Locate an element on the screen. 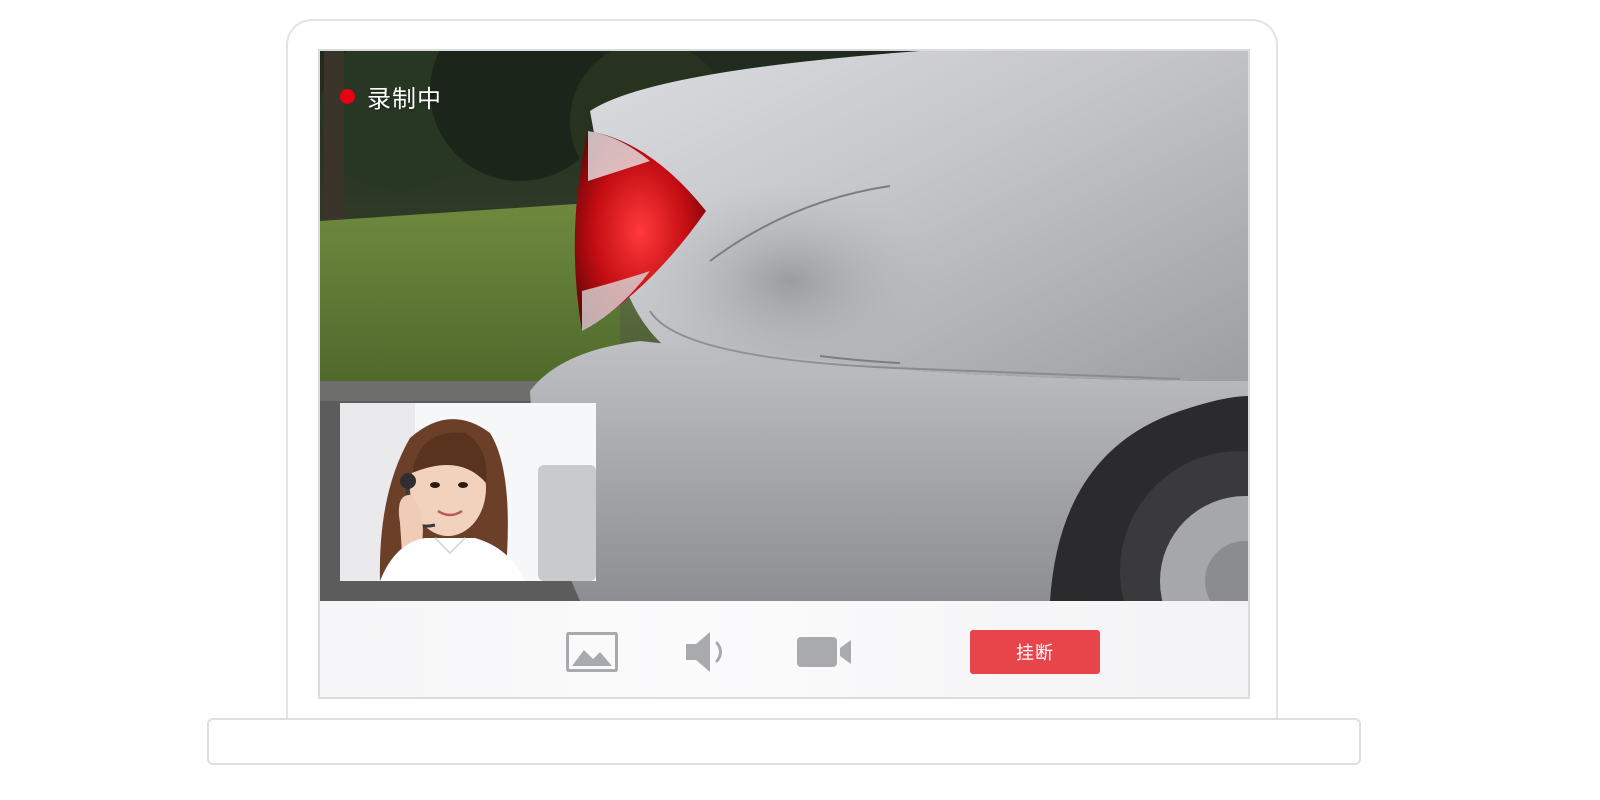  laptop-base is located at coordinates (784, 741).